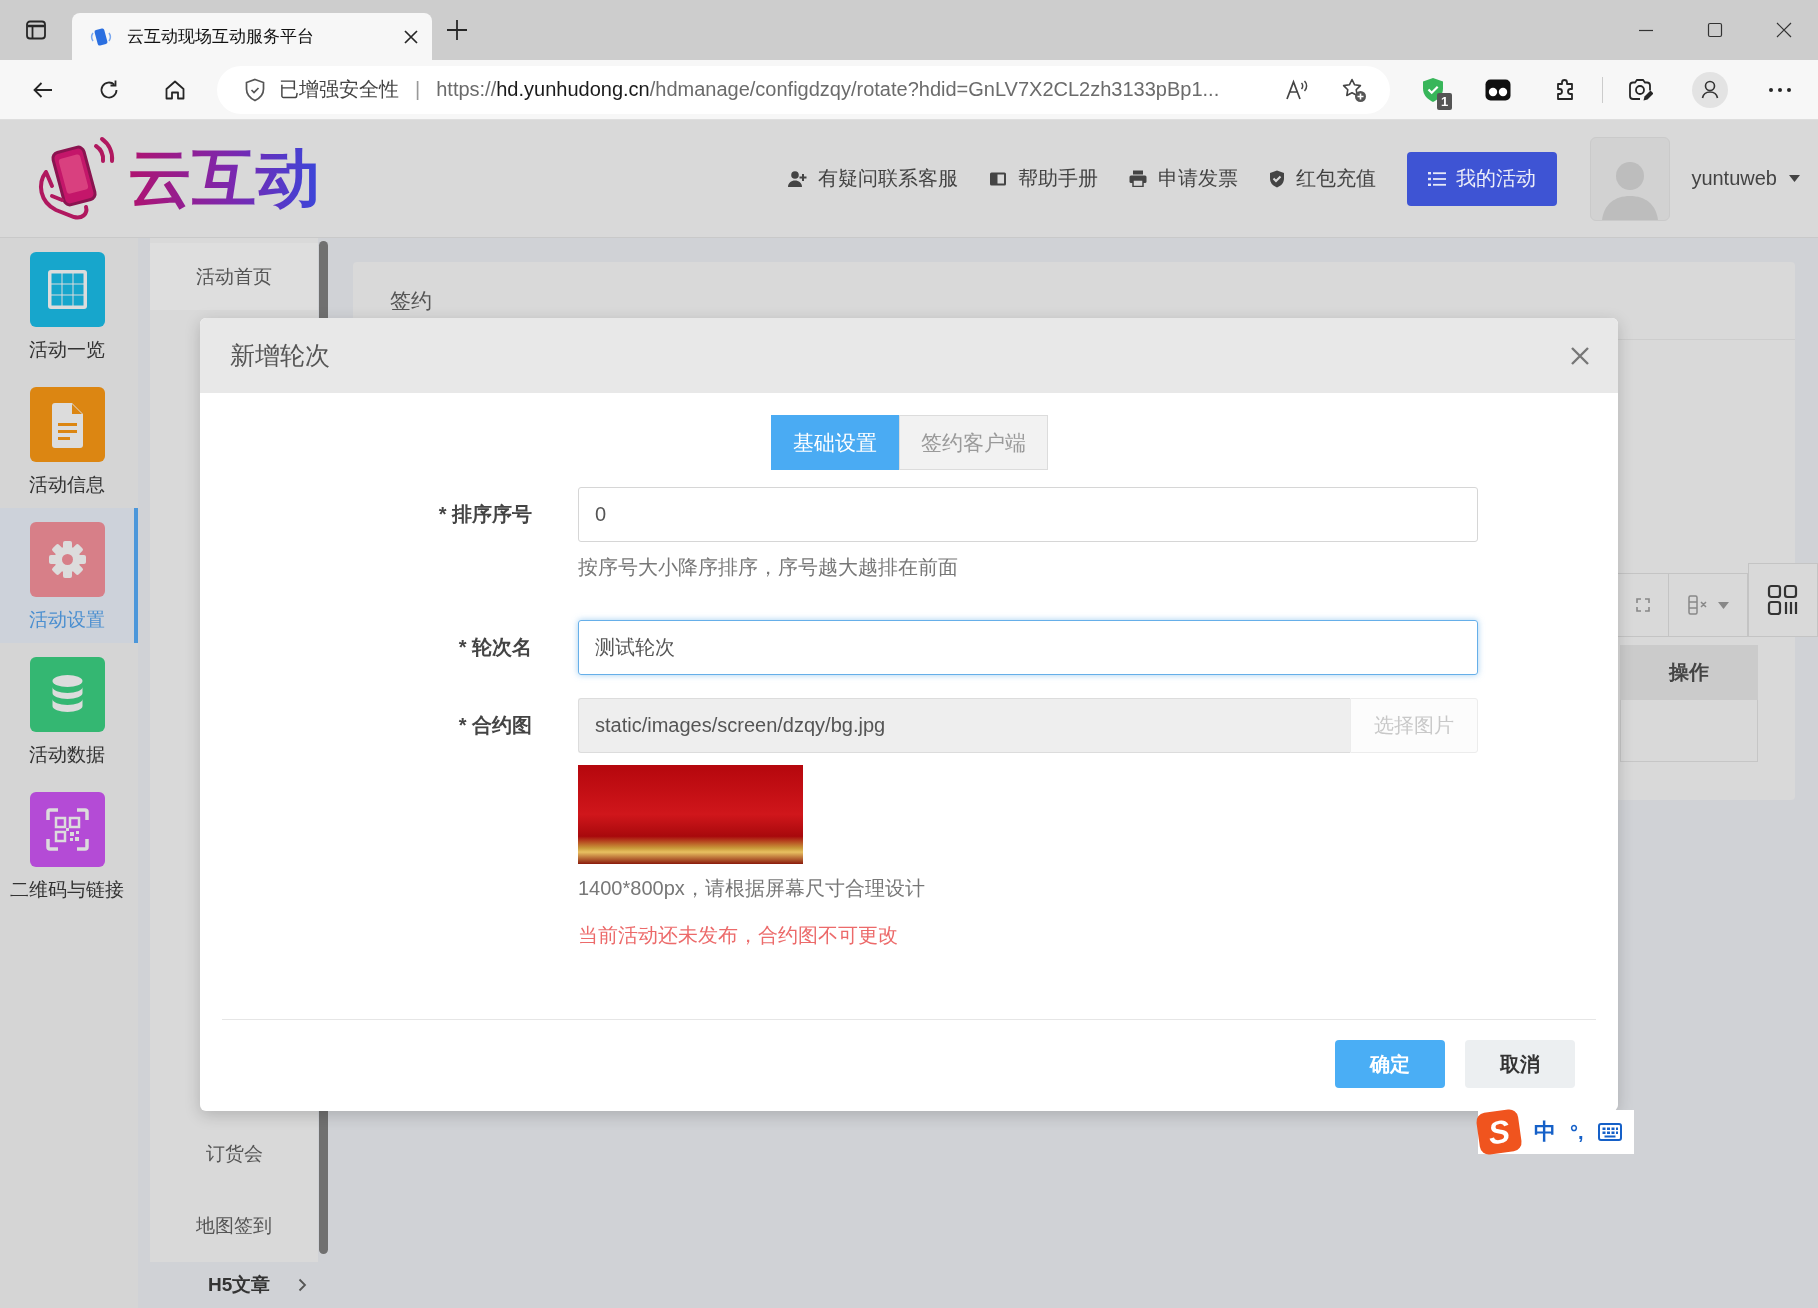  What do you see at coordinates (69, 710) in the screenshot?
I see `sidebar-item: 活动数据` at bounding box center [69, 710].